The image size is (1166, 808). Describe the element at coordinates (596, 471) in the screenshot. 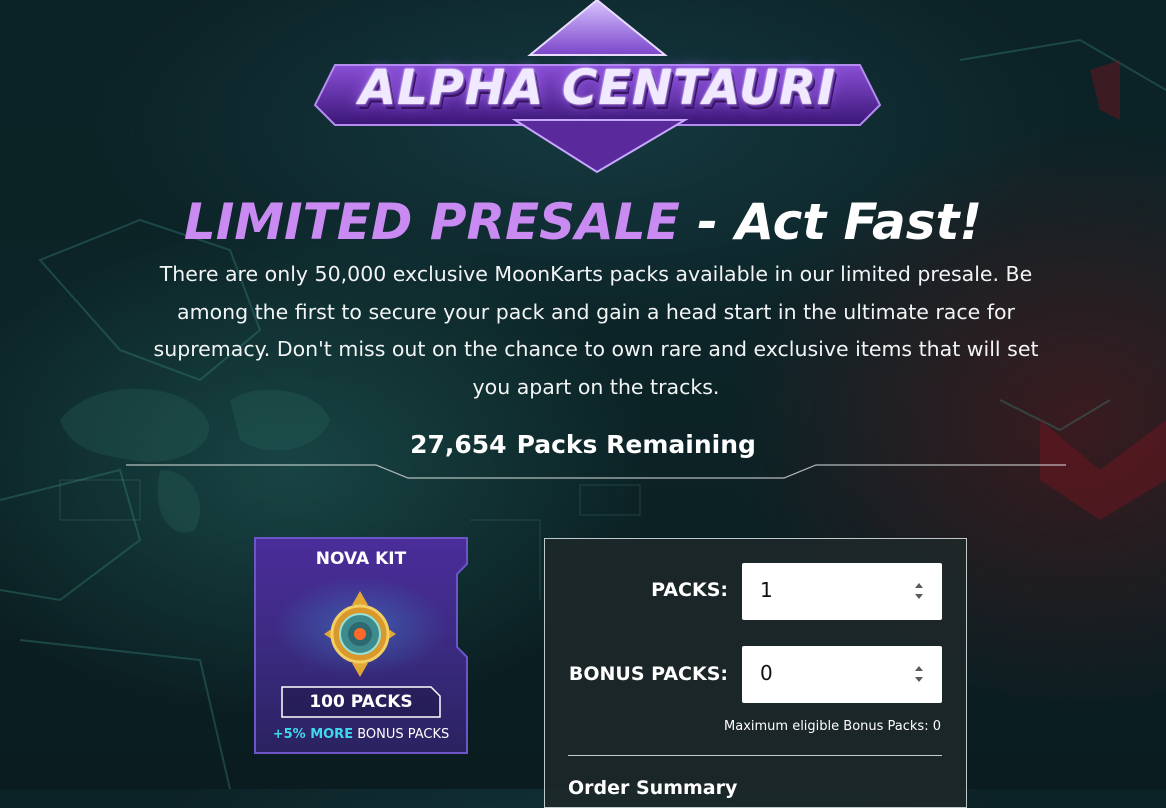

I see `section-divider` at that location.